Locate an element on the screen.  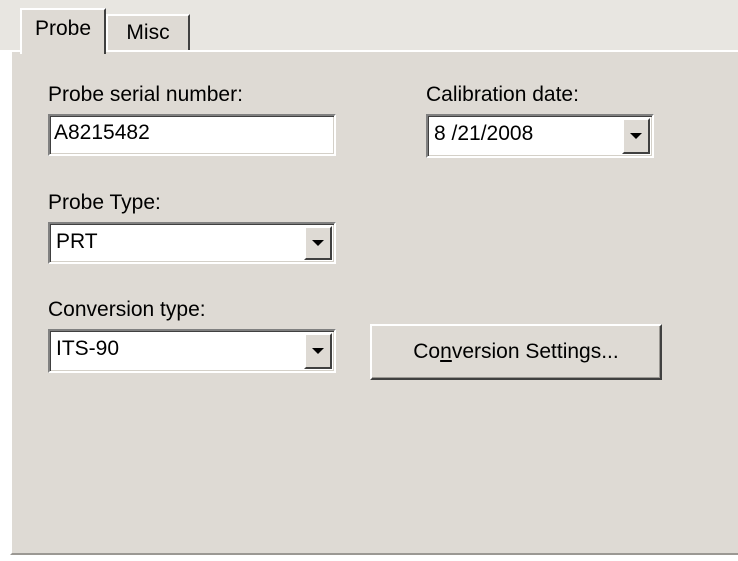
probe-serial-field is located at coordinates (192, 135).